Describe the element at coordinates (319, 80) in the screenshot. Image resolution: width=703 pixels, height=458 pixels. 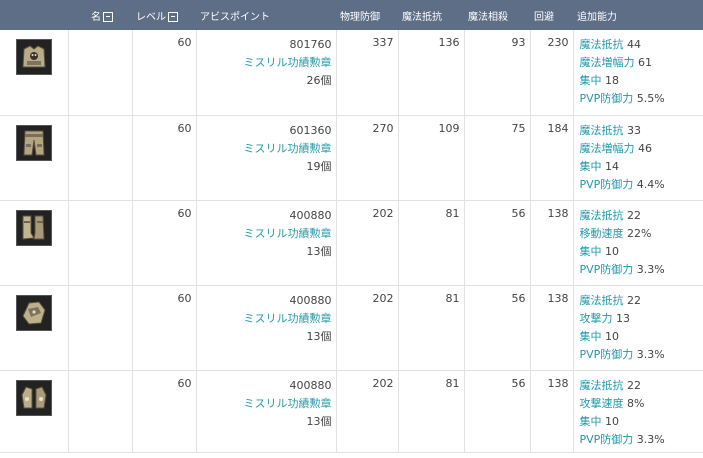
I see `medal-count: 26個` at that location.